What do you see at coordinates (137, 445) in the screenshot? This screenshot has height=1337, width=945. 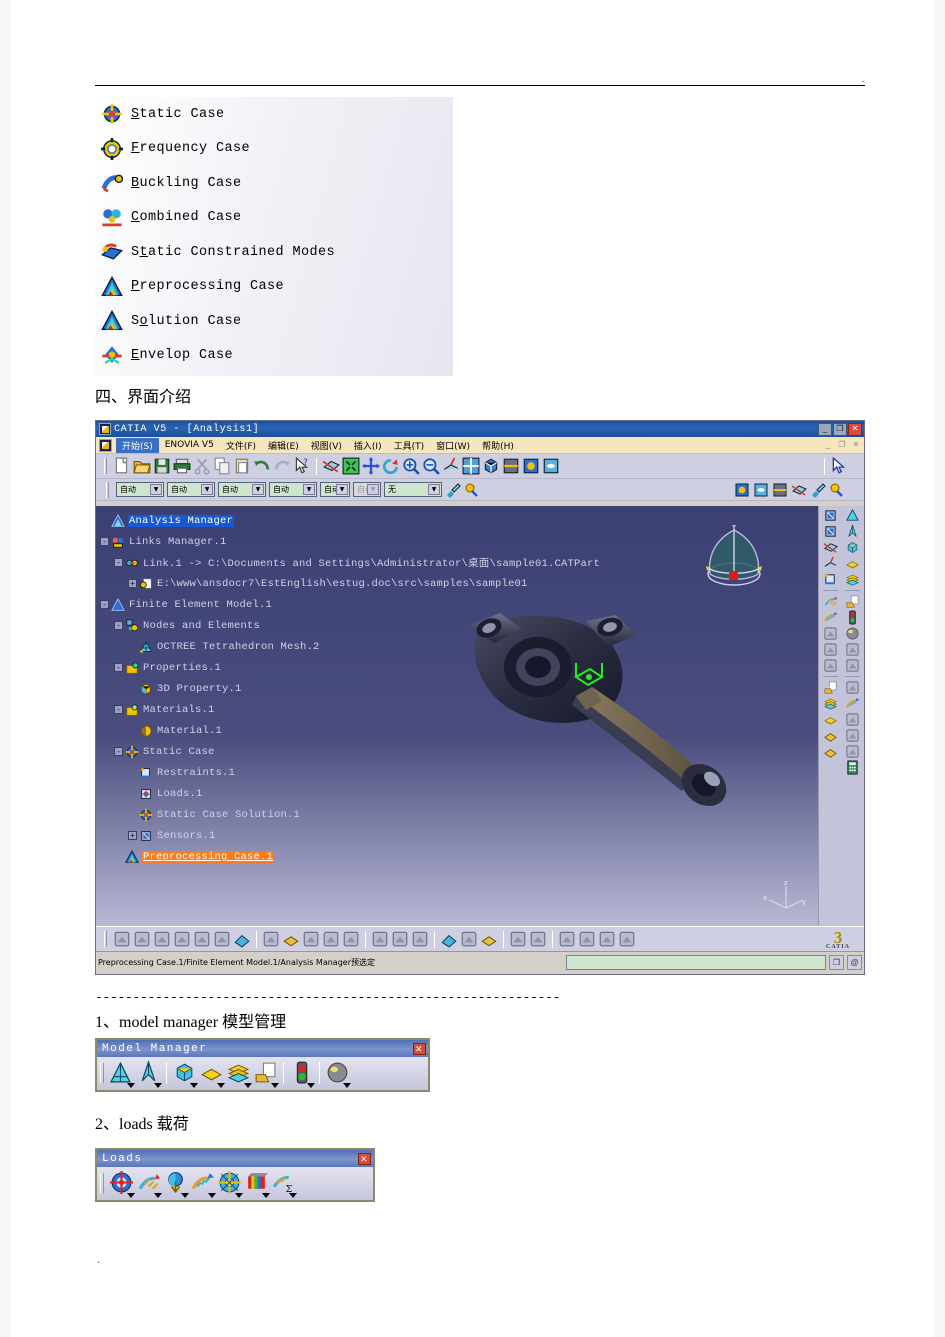 I see `menu-item-0: 开始(S)` at bounding box center [137, 445].